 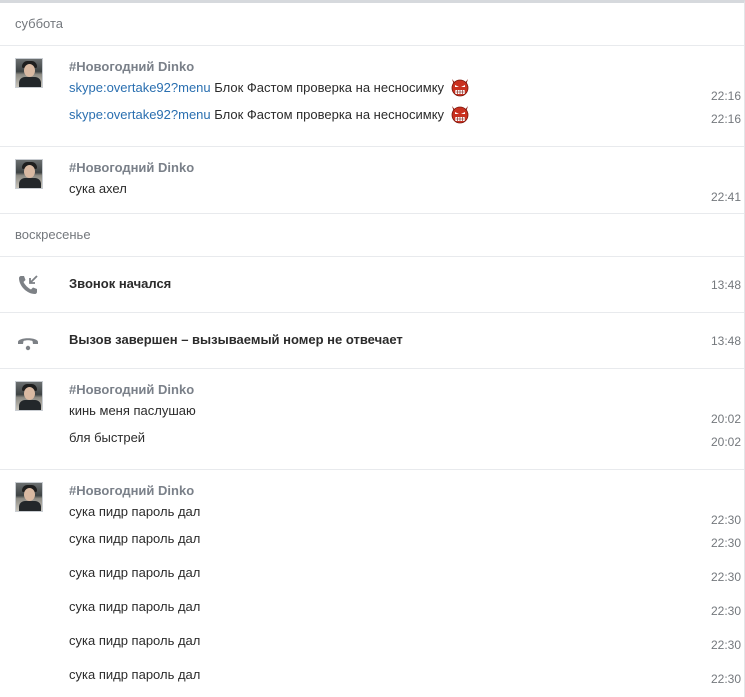 I want to click on call-status-text: Звонок начался, so click(x=120, y=283).